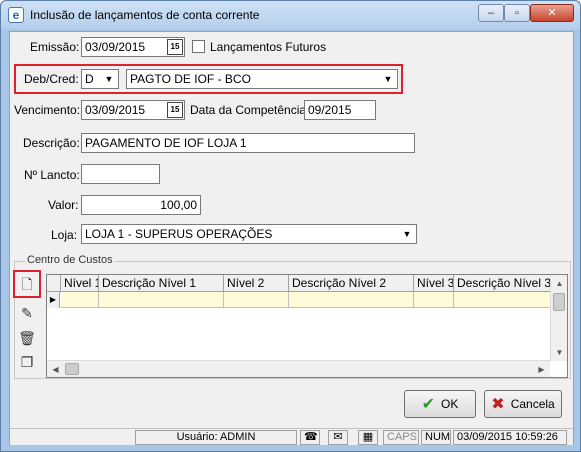 Image resolution: width=581 pixels, height=452 pixels. I want to click on deb-cred-type-value: D, so click(89, 79).